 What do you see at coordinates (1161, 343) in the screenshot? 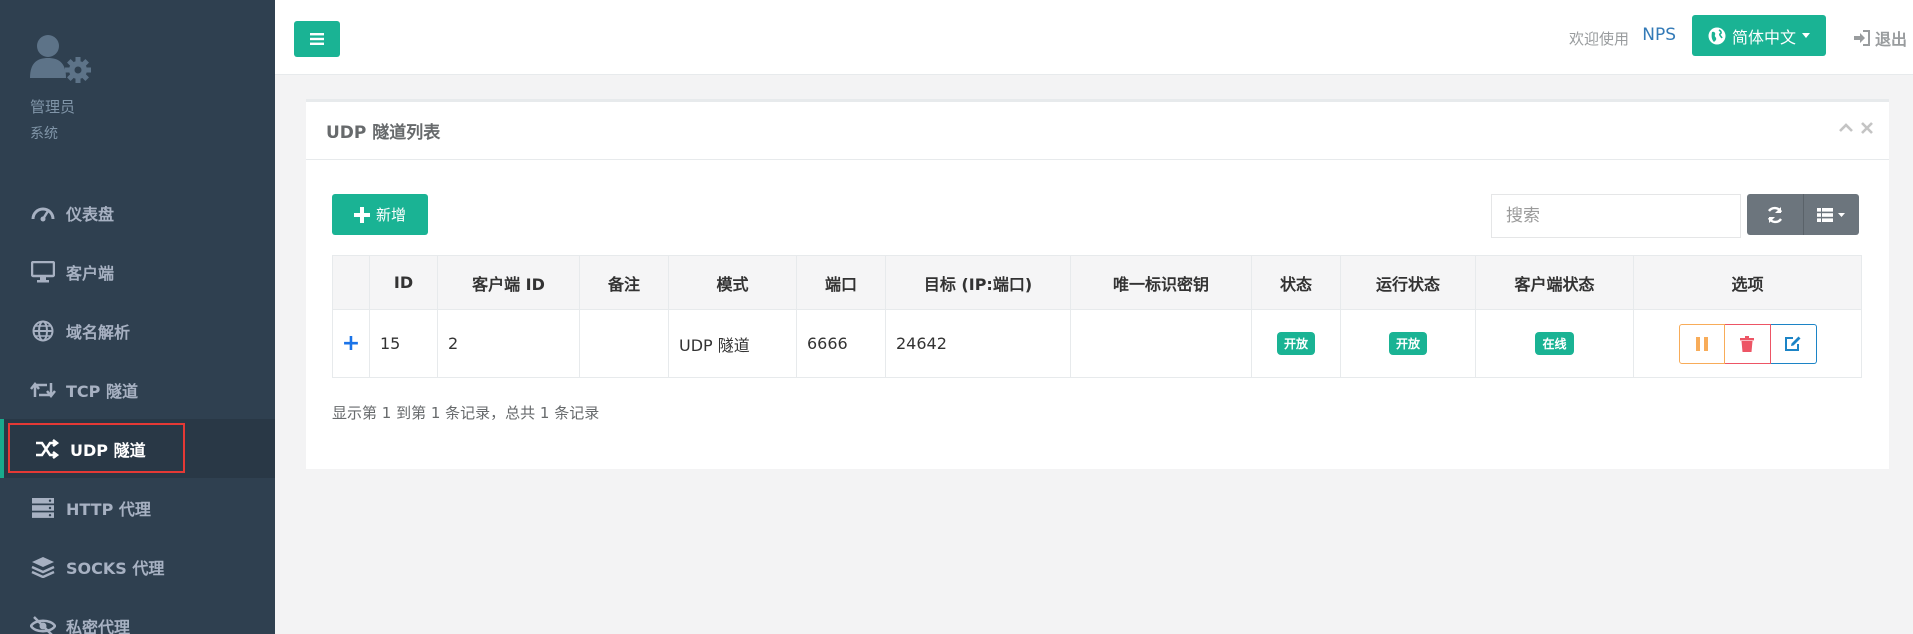
I see `key-cell` at bounding box center [1161, 343].